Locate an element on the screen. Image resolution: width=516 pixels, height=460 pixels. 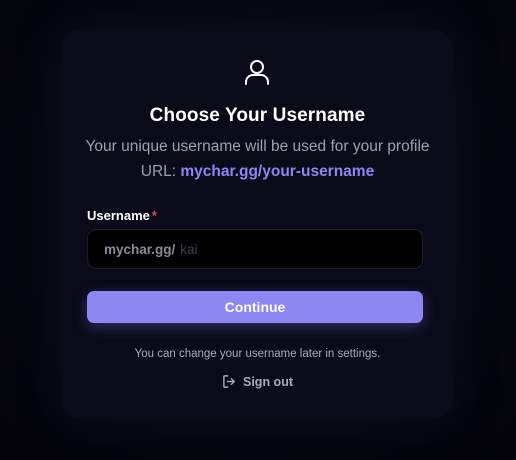
sign-out-button: Sign out is located at coordinates (257, 381).